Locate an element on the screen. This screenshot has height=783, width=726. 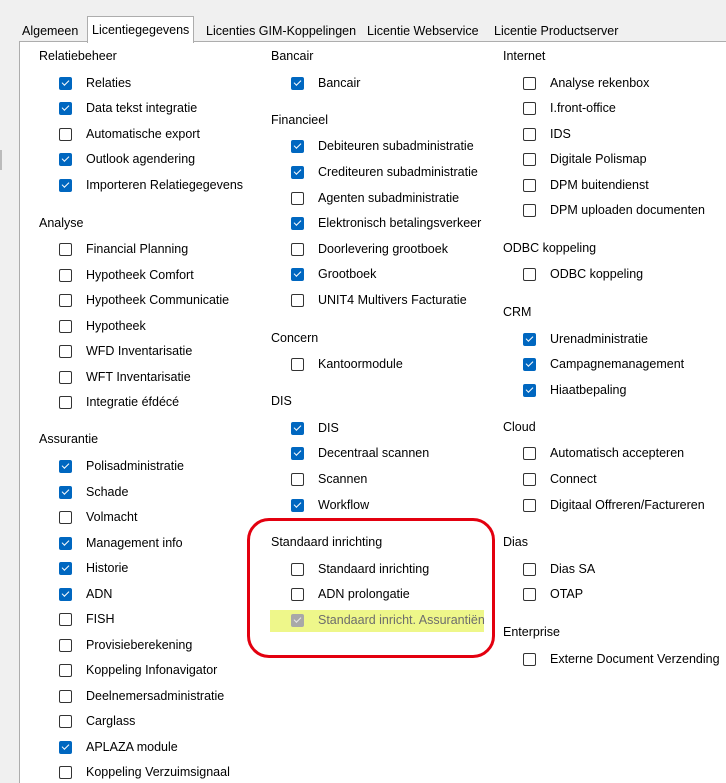
option-adn: ADN is located at coordinates (85, 594).